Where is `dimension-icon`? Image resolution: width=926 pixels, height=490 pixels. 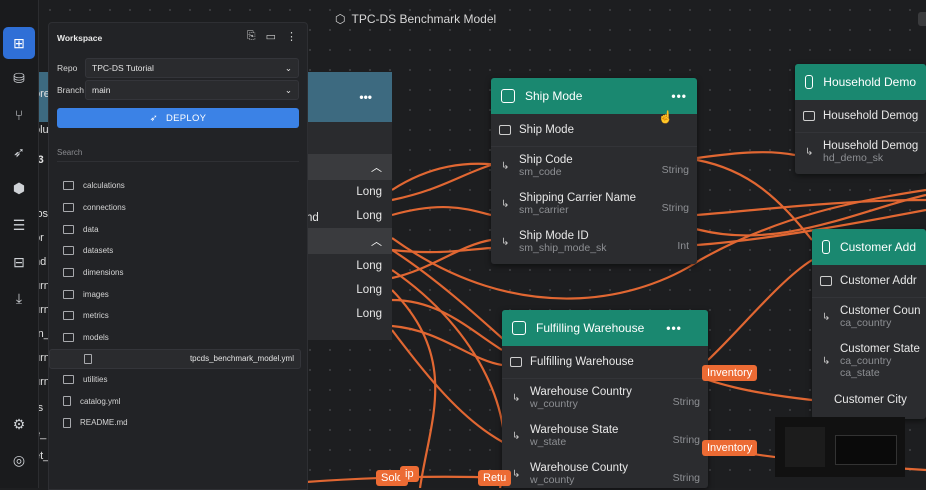 dimension-icon is located at coordinates (519, 328).